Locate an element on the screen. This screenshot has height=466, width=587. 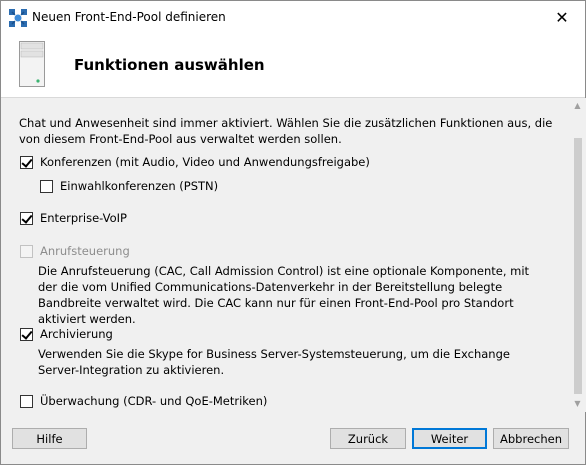
option-label: Überwachung (CDR- und QoE-Metriken) is located at coordinates (154, 401).